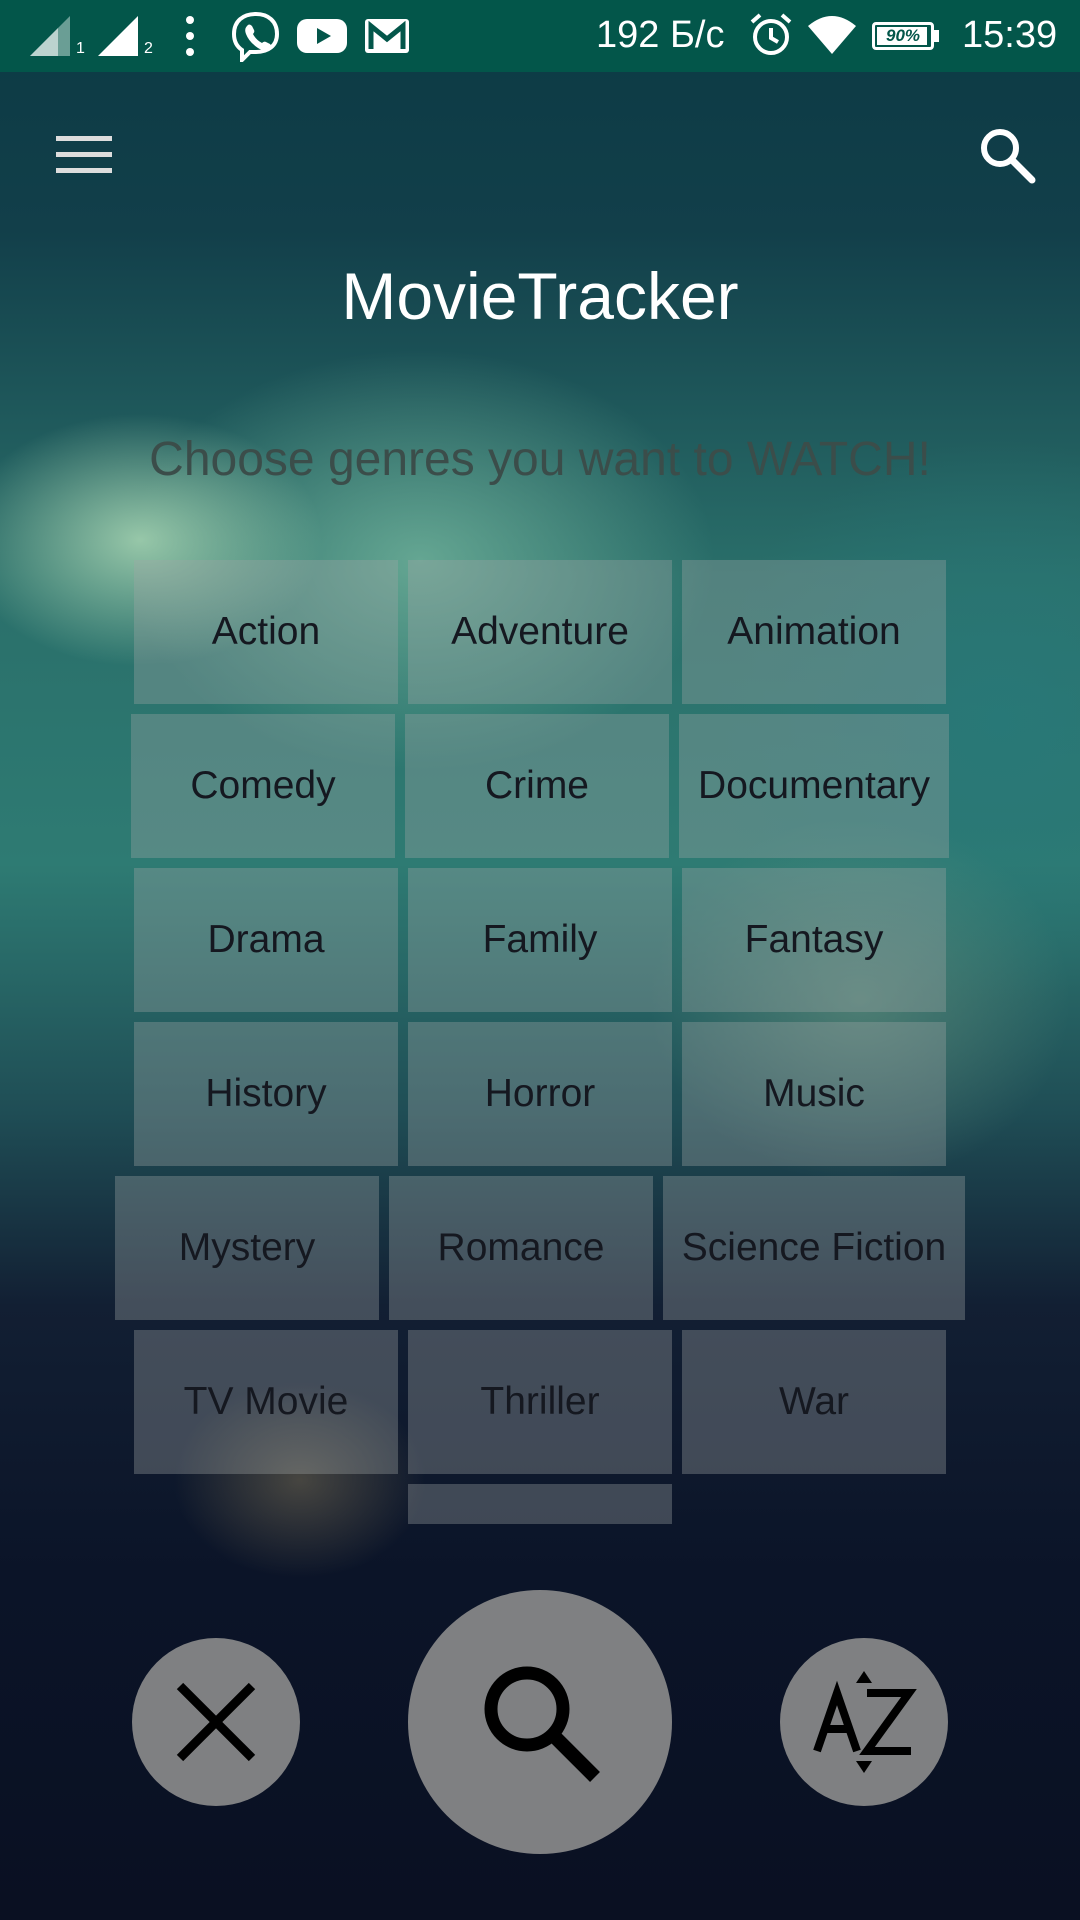 The image size is (1080, 1920). I want to click on sim2-label: 2, so click(148, 48).